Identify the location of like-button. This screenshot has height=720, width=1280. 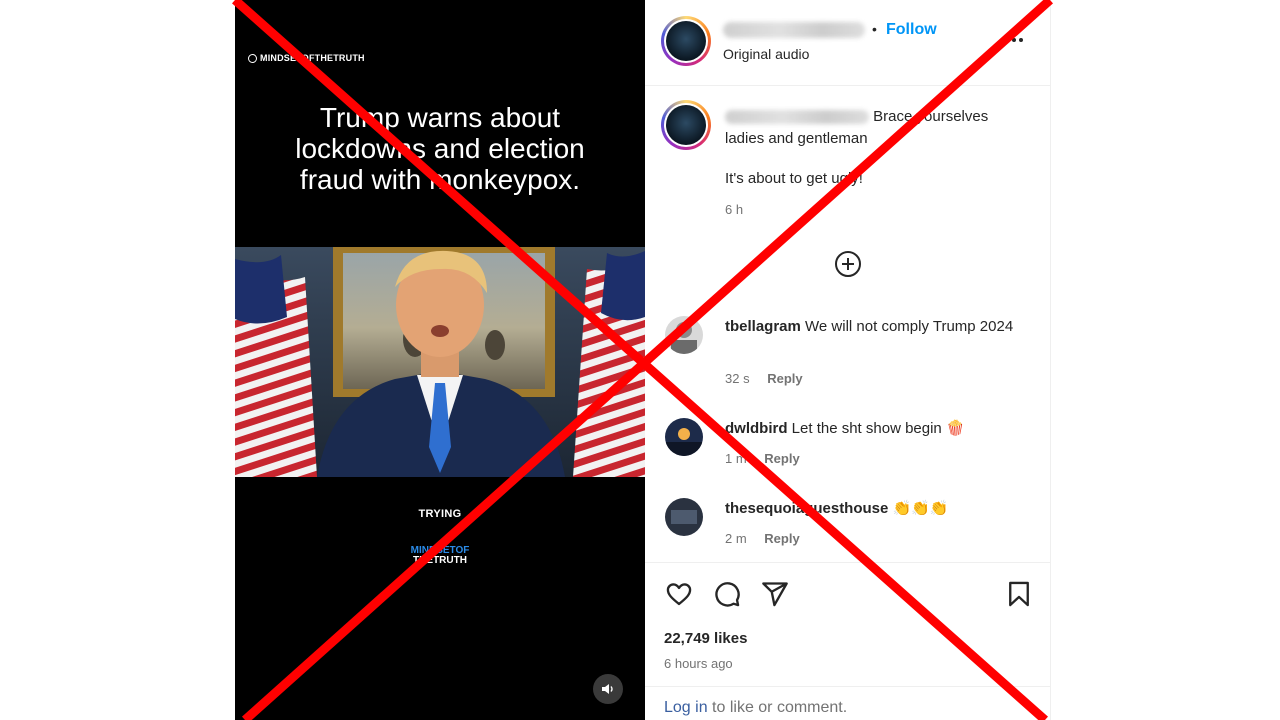
(679, 594).